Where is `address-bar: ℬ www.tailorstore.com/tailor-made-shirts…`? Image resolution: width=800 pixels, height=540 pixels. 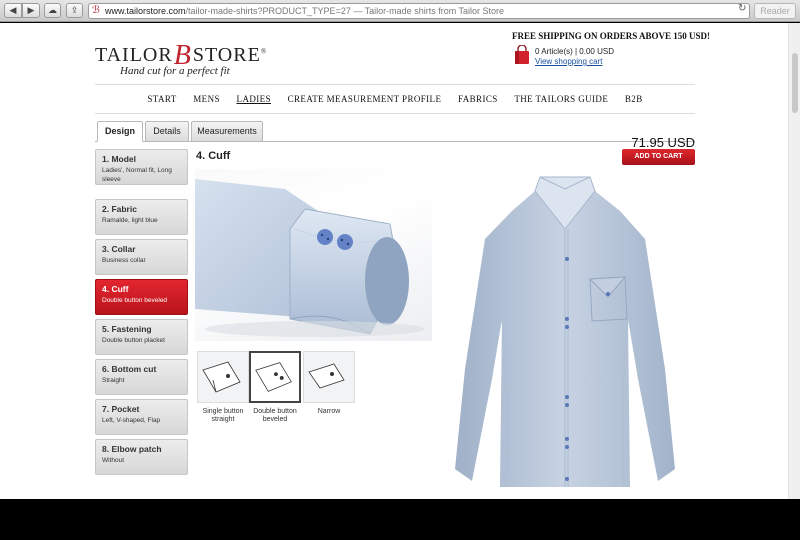 address-bar: ℬ www.tailorstore.com/tailor-made-shirts… is located at coordinates (419, 11).